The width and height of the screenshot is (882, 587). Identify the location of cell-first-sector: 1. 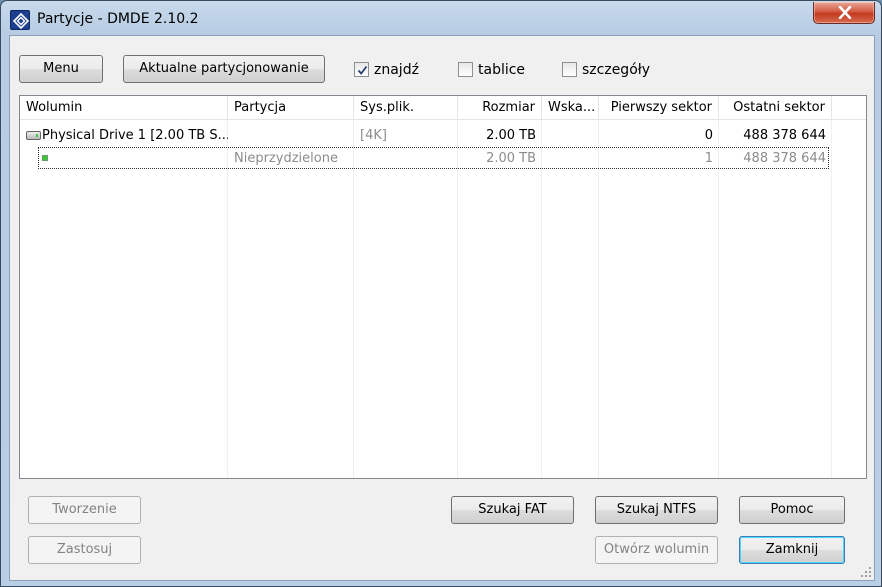
(708, 158).